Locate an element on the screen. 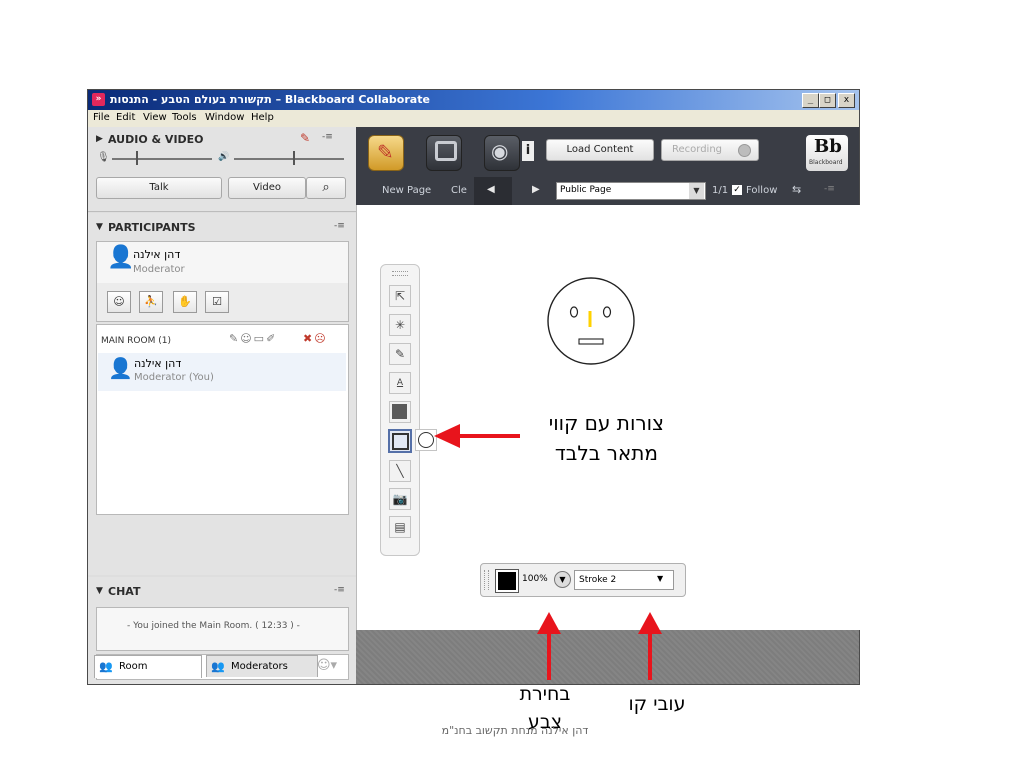 This screenshot has height=768, width=1024. web-tour-icon: ◉ is located at coordinates (502, 153).